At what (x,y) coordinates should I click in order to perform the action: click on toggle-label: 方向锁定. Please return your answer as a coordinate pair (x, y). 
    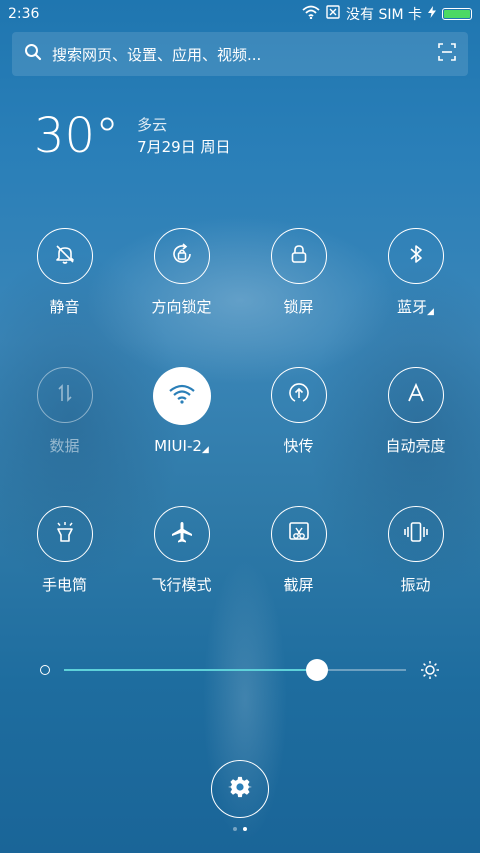
    Looking at the image, I should click on (181, 307).